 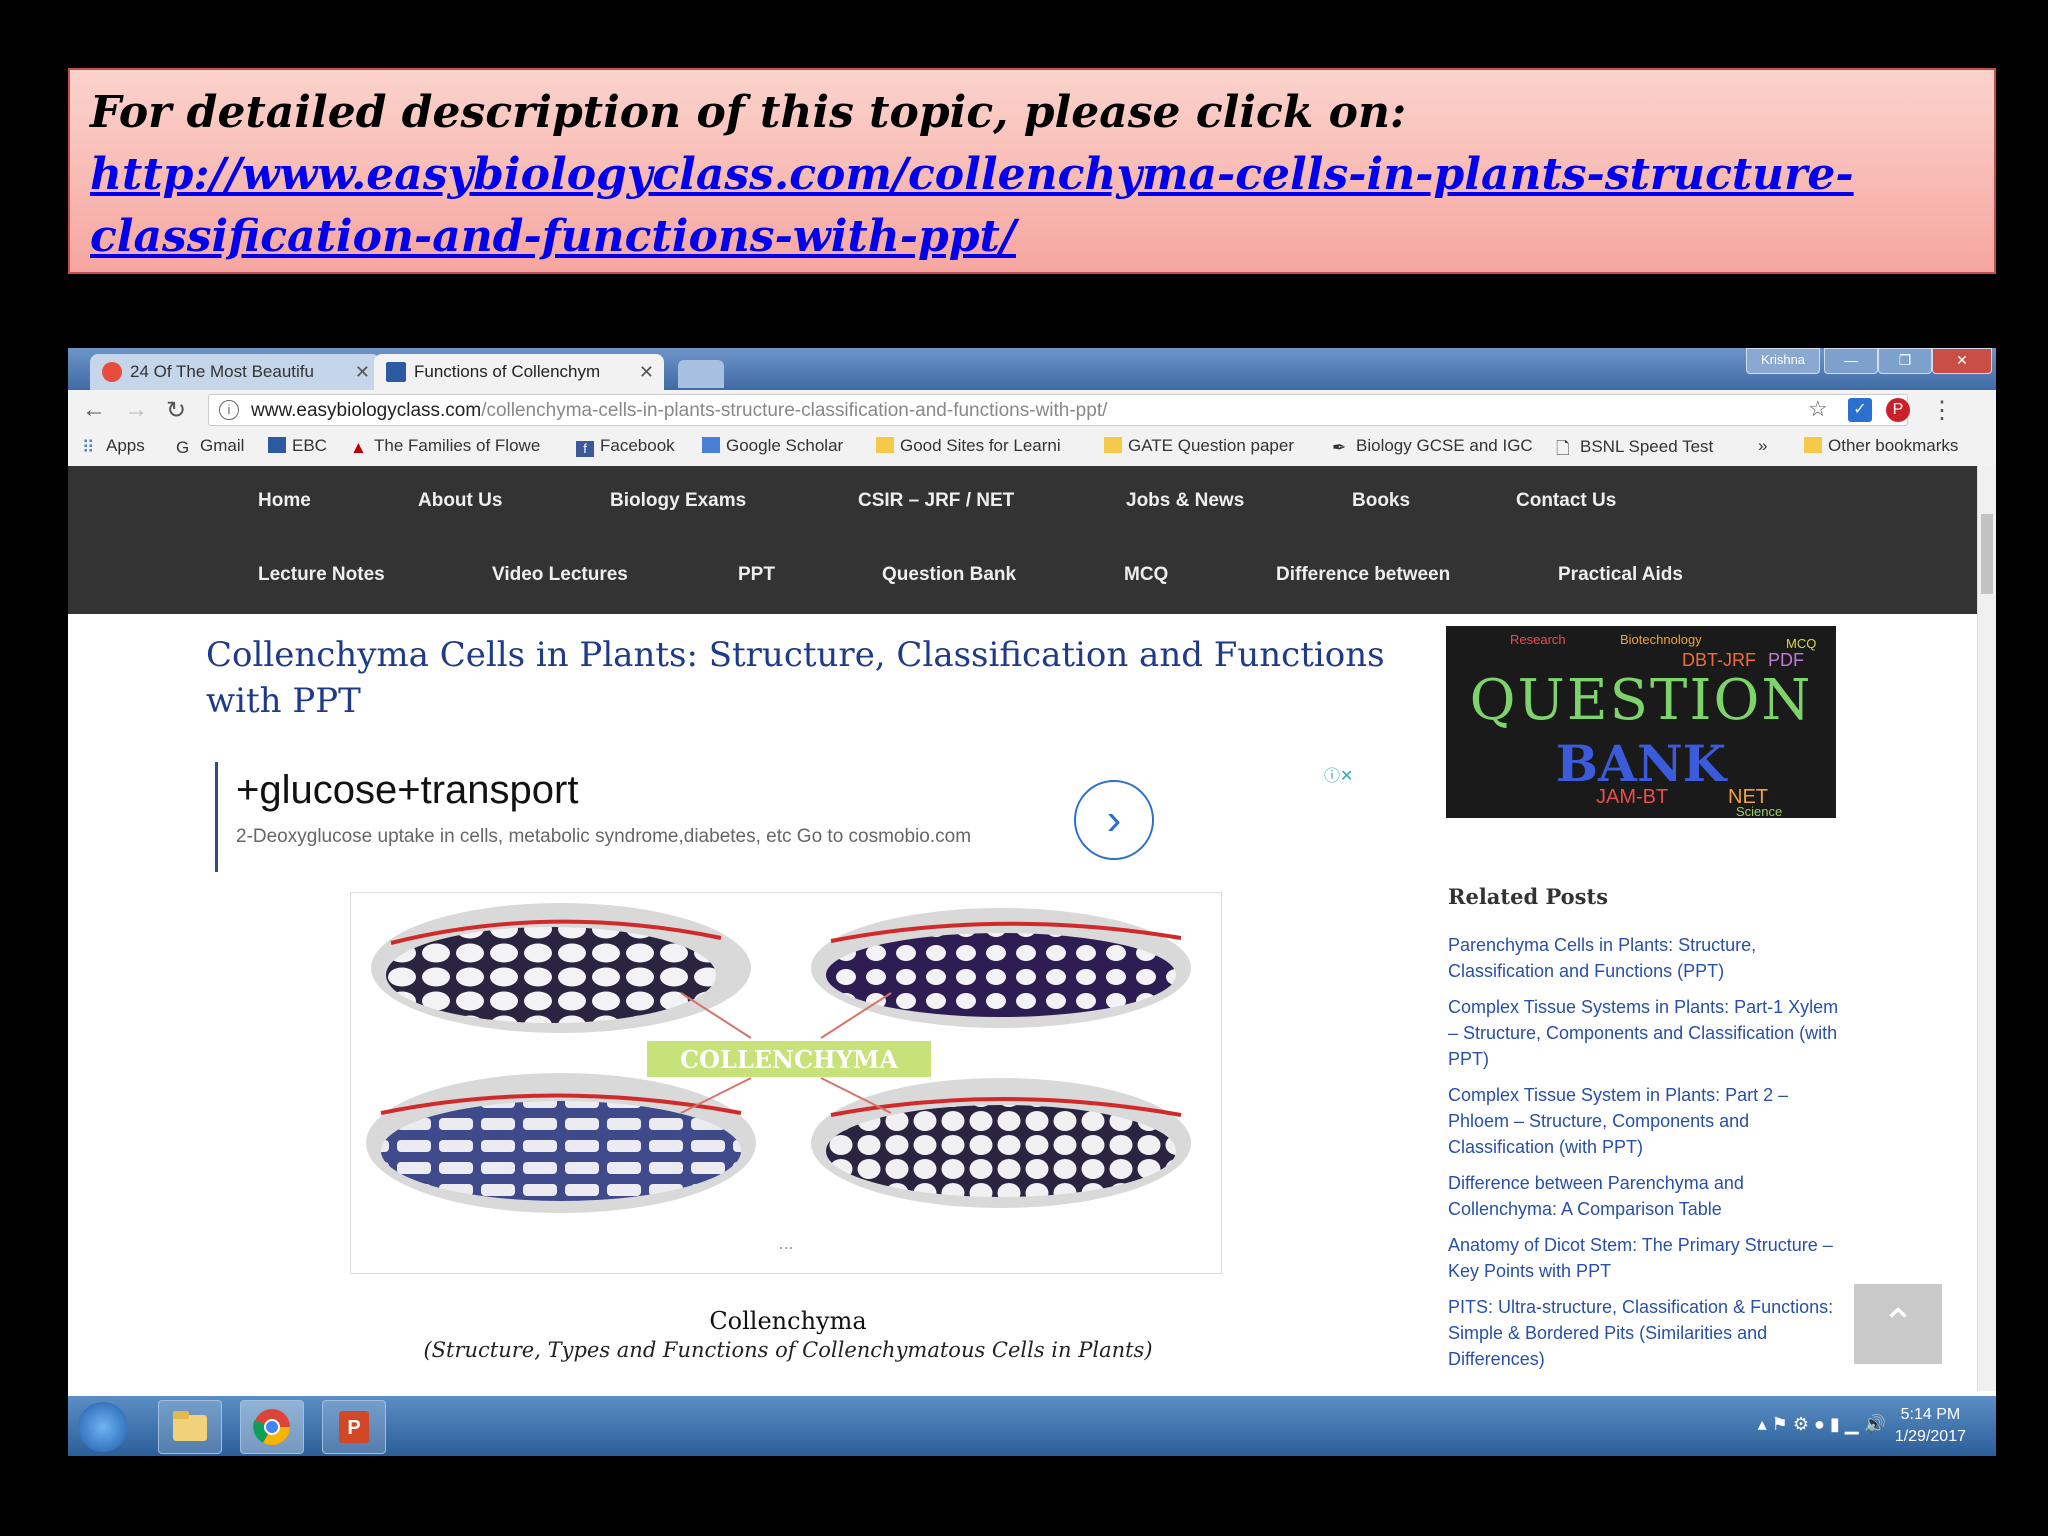 I want to click on lamellar-collenchyma-image, so click(x=561, y=1143).